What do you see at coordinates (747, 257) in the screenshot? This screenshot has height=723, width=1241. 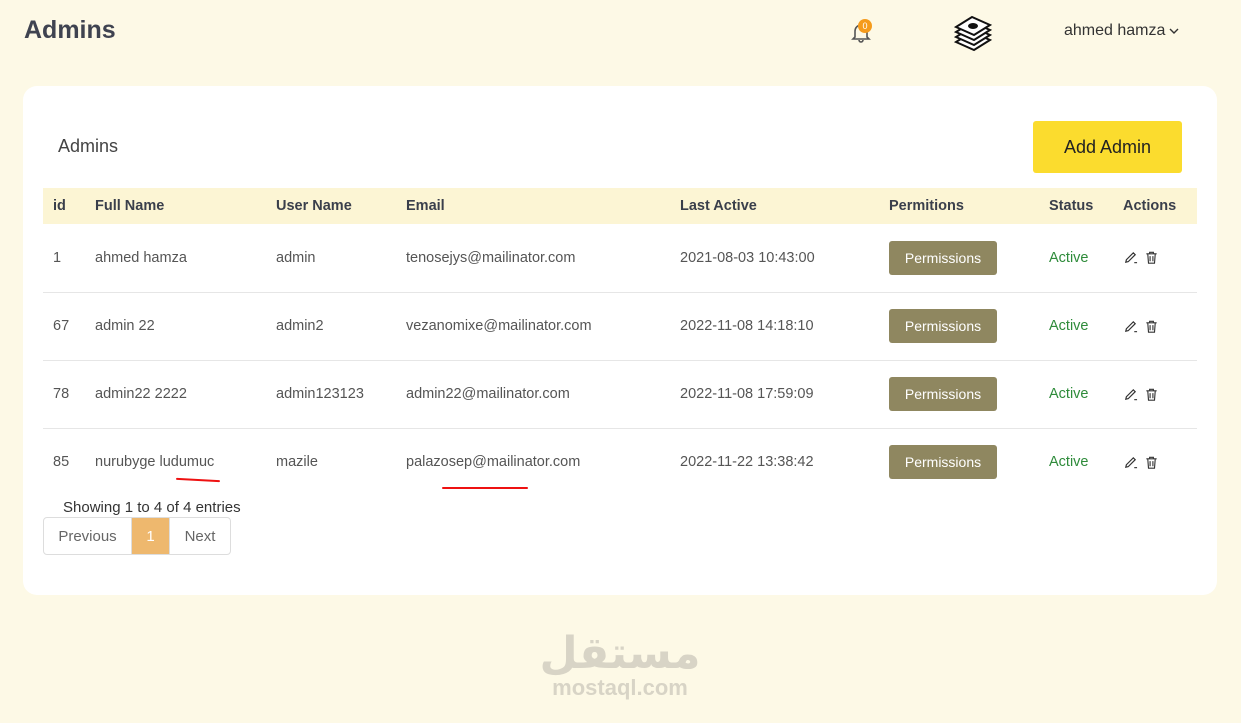 I see `cell-last-active: 2021-08-03 10:43:00` at bounding box center [747, 257].